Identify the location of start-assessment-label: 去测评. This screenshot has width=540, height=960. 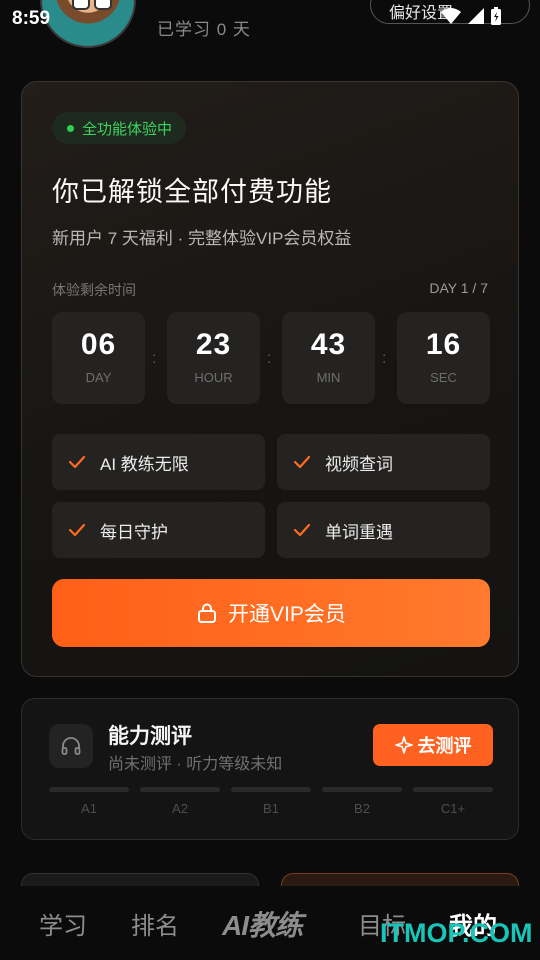
(444, 746).